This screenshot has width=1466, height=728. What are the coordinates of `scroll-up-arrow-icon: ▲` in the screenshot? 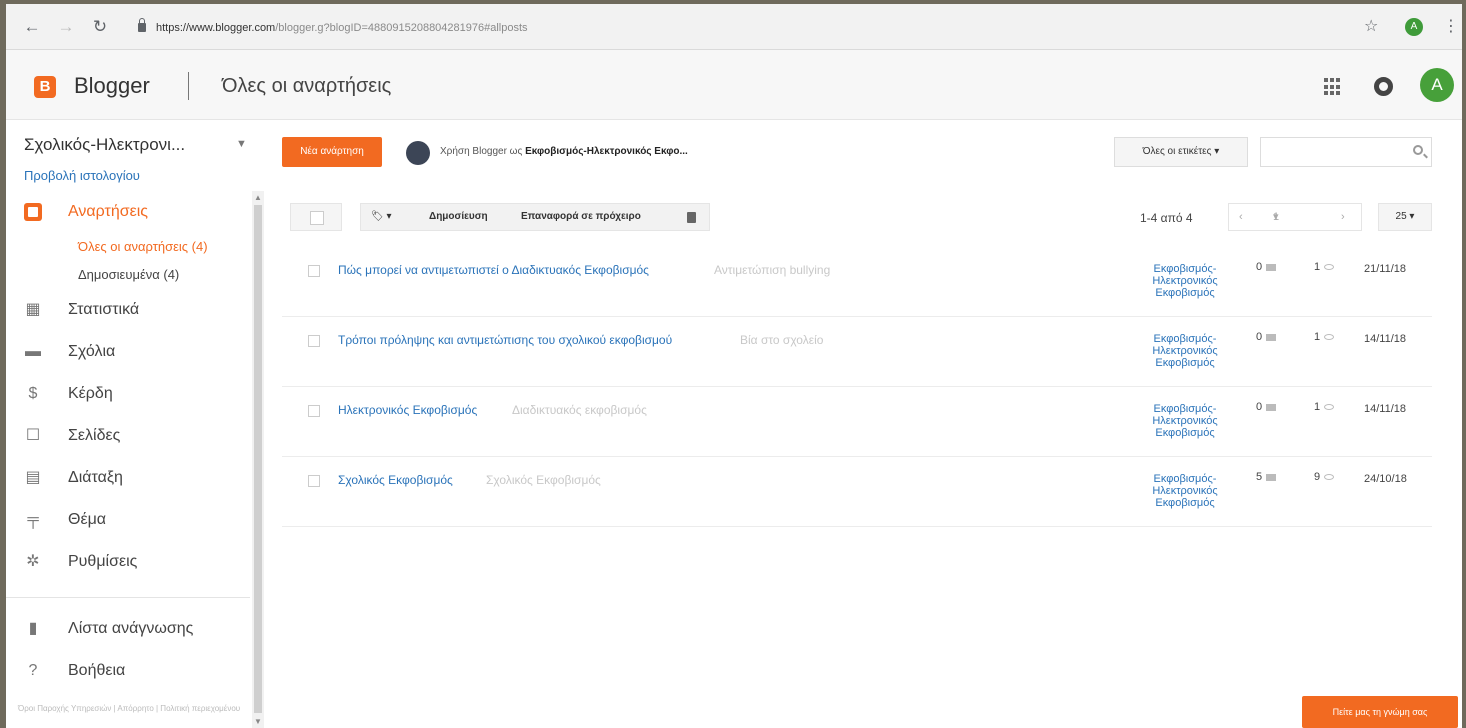 It's located at (258, 197).